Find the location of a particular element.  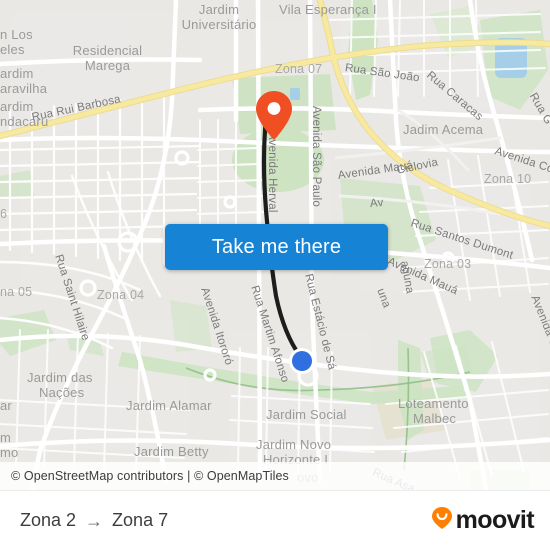

route-origin-label: Zona 2 is located at coordinates (48, 520).